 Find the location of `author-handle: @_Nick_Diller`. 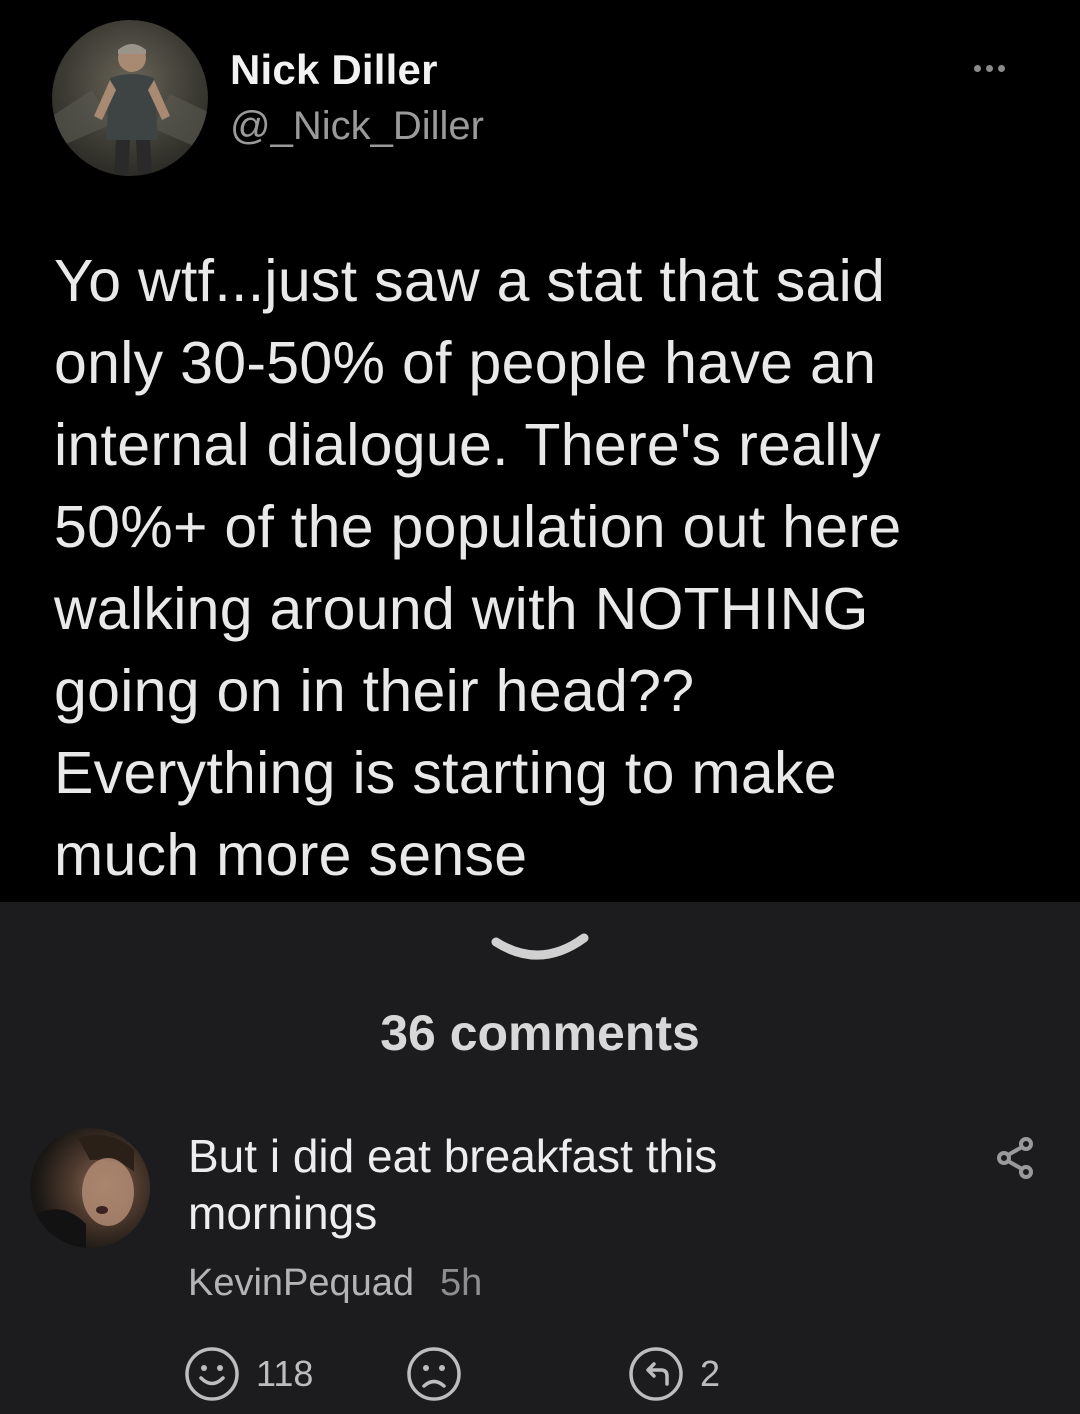

author-handle: @_Nick_Diller is located at coordinates (357, 126).